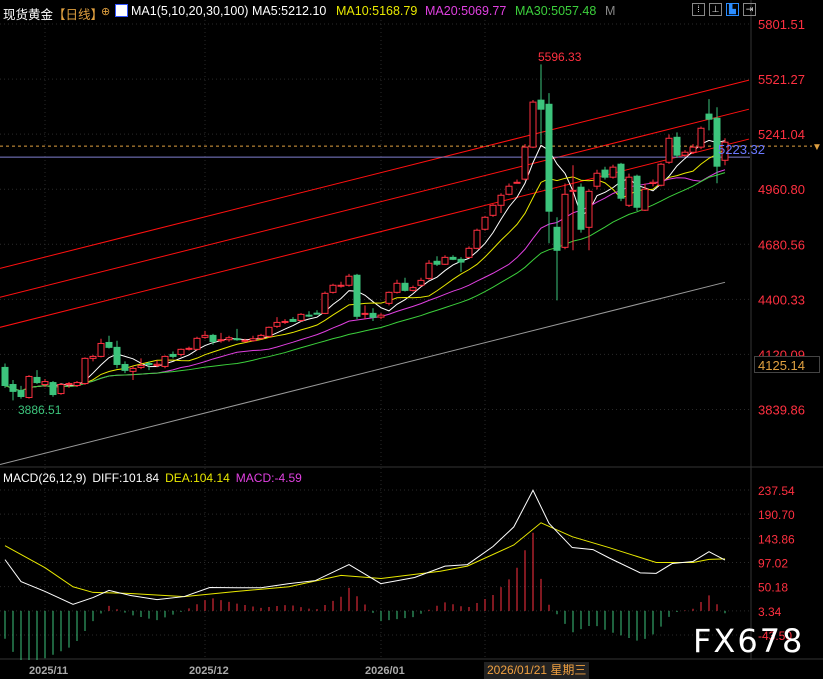  What do you see at coordinates (817, 147) in the screenshot?
I see `current-price-arrow-icon: ▼` at bounding box center [817, 147].